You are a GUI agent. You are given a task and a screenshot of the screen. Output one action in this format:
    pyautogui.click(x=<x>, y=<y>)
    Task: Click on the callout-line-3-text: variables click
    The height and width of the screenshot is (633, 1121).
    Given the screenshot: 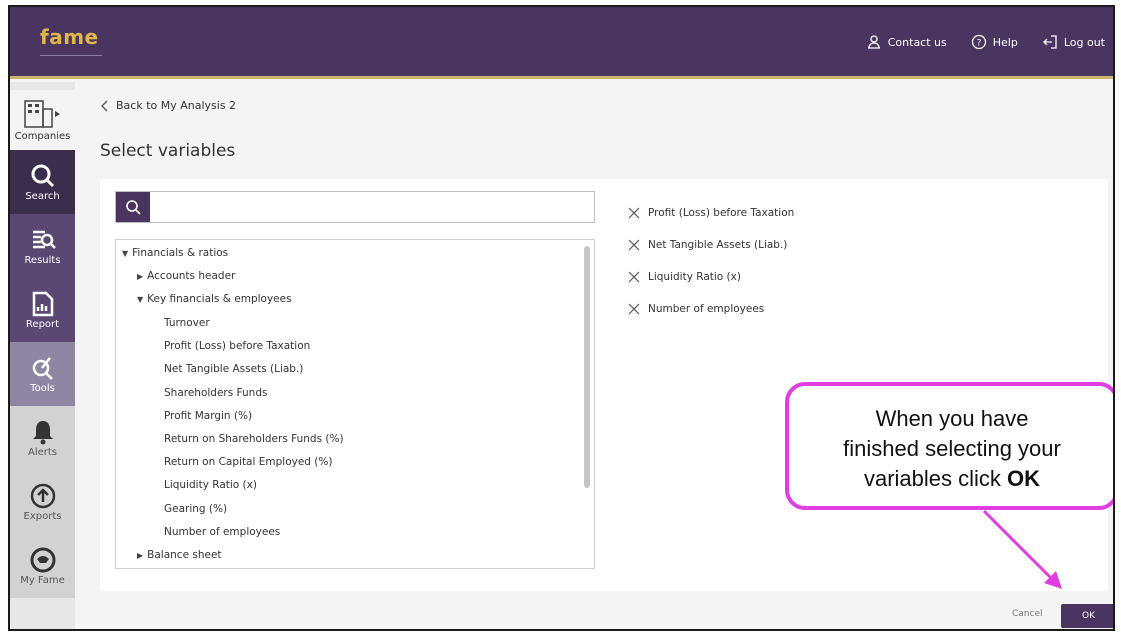 What is the action you would take?
    pyautogui.click(x=935, y=478)
    